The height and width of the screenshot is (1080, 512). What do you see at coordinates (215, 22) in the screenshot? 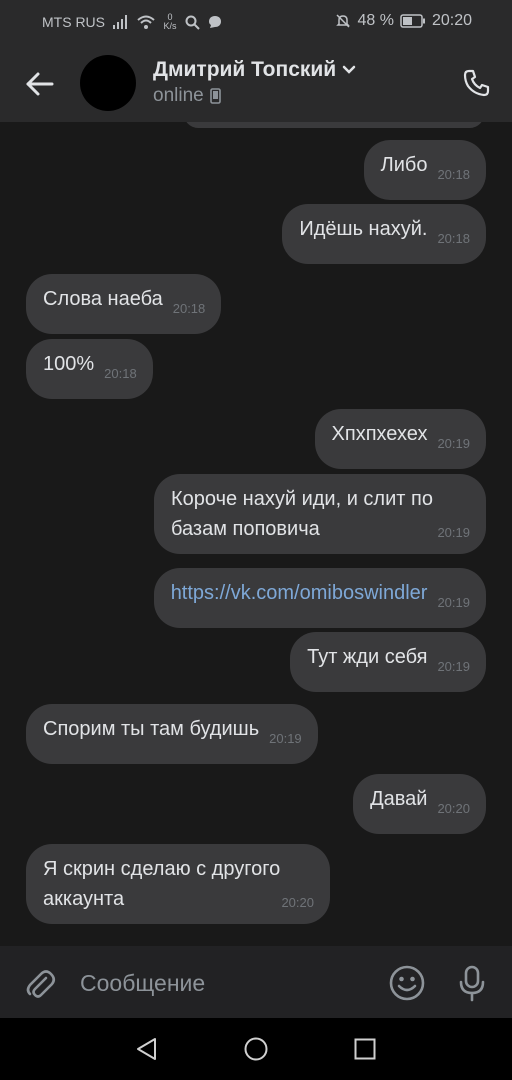
I see `chat-bubble-icon` at bounding box center [215, 22].